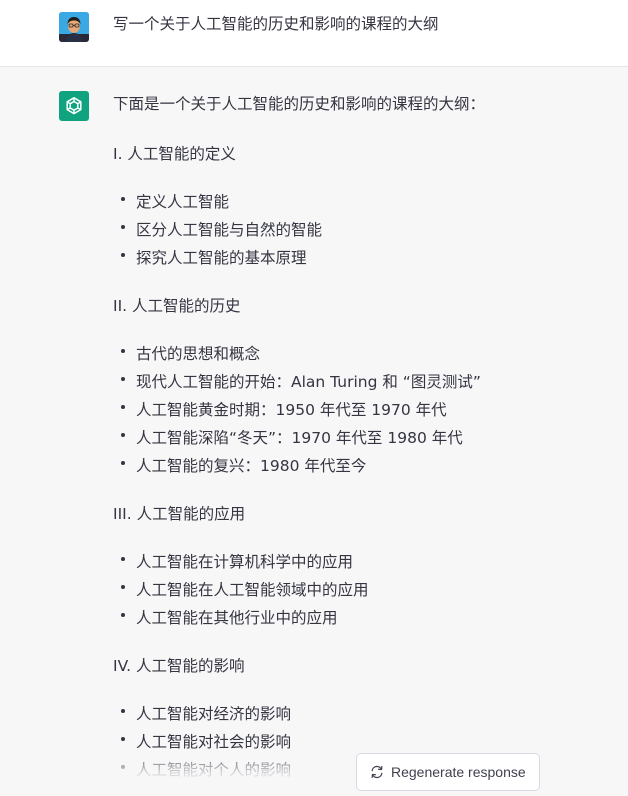 The width and height of the screenshot is (628, 796). What do you see at coordinates (458, 772) in the screenshot?
I see `regenerate-response-label: Regenerate response` at bounding box center [458, 772].